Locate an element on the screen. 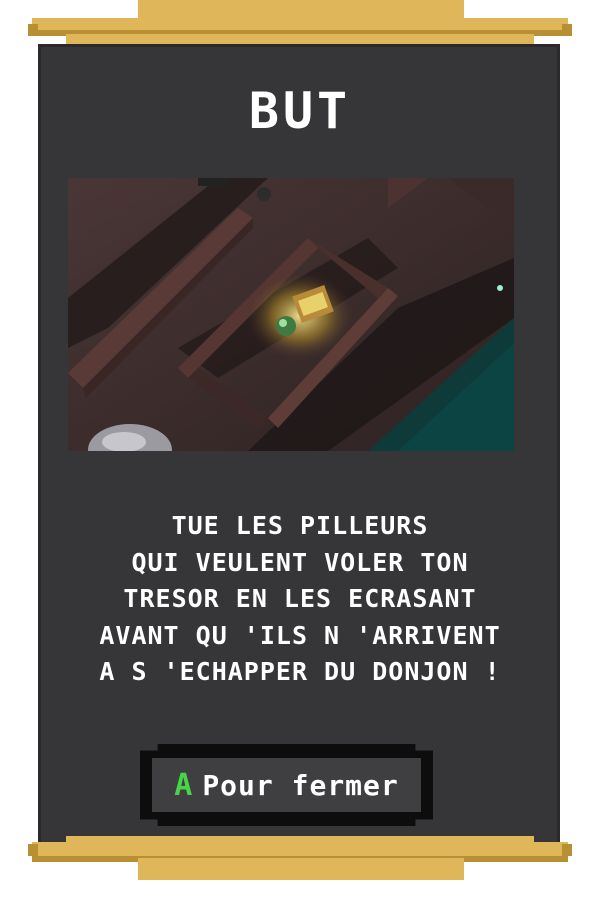 This screenshot has width=600, height=900. description-line: Tue les pilleurs is located at coordinates (300, 525).